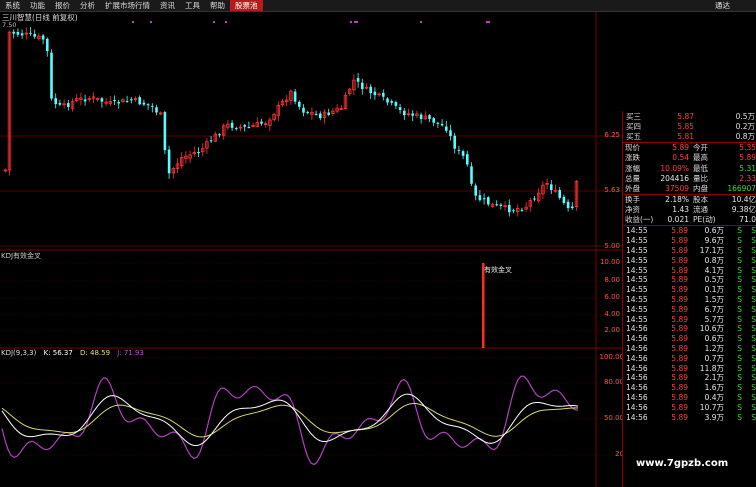  Describe the element at coordinates (612, 297) in the screenshot. I see `signal-axis-6: 6.00` at that location.